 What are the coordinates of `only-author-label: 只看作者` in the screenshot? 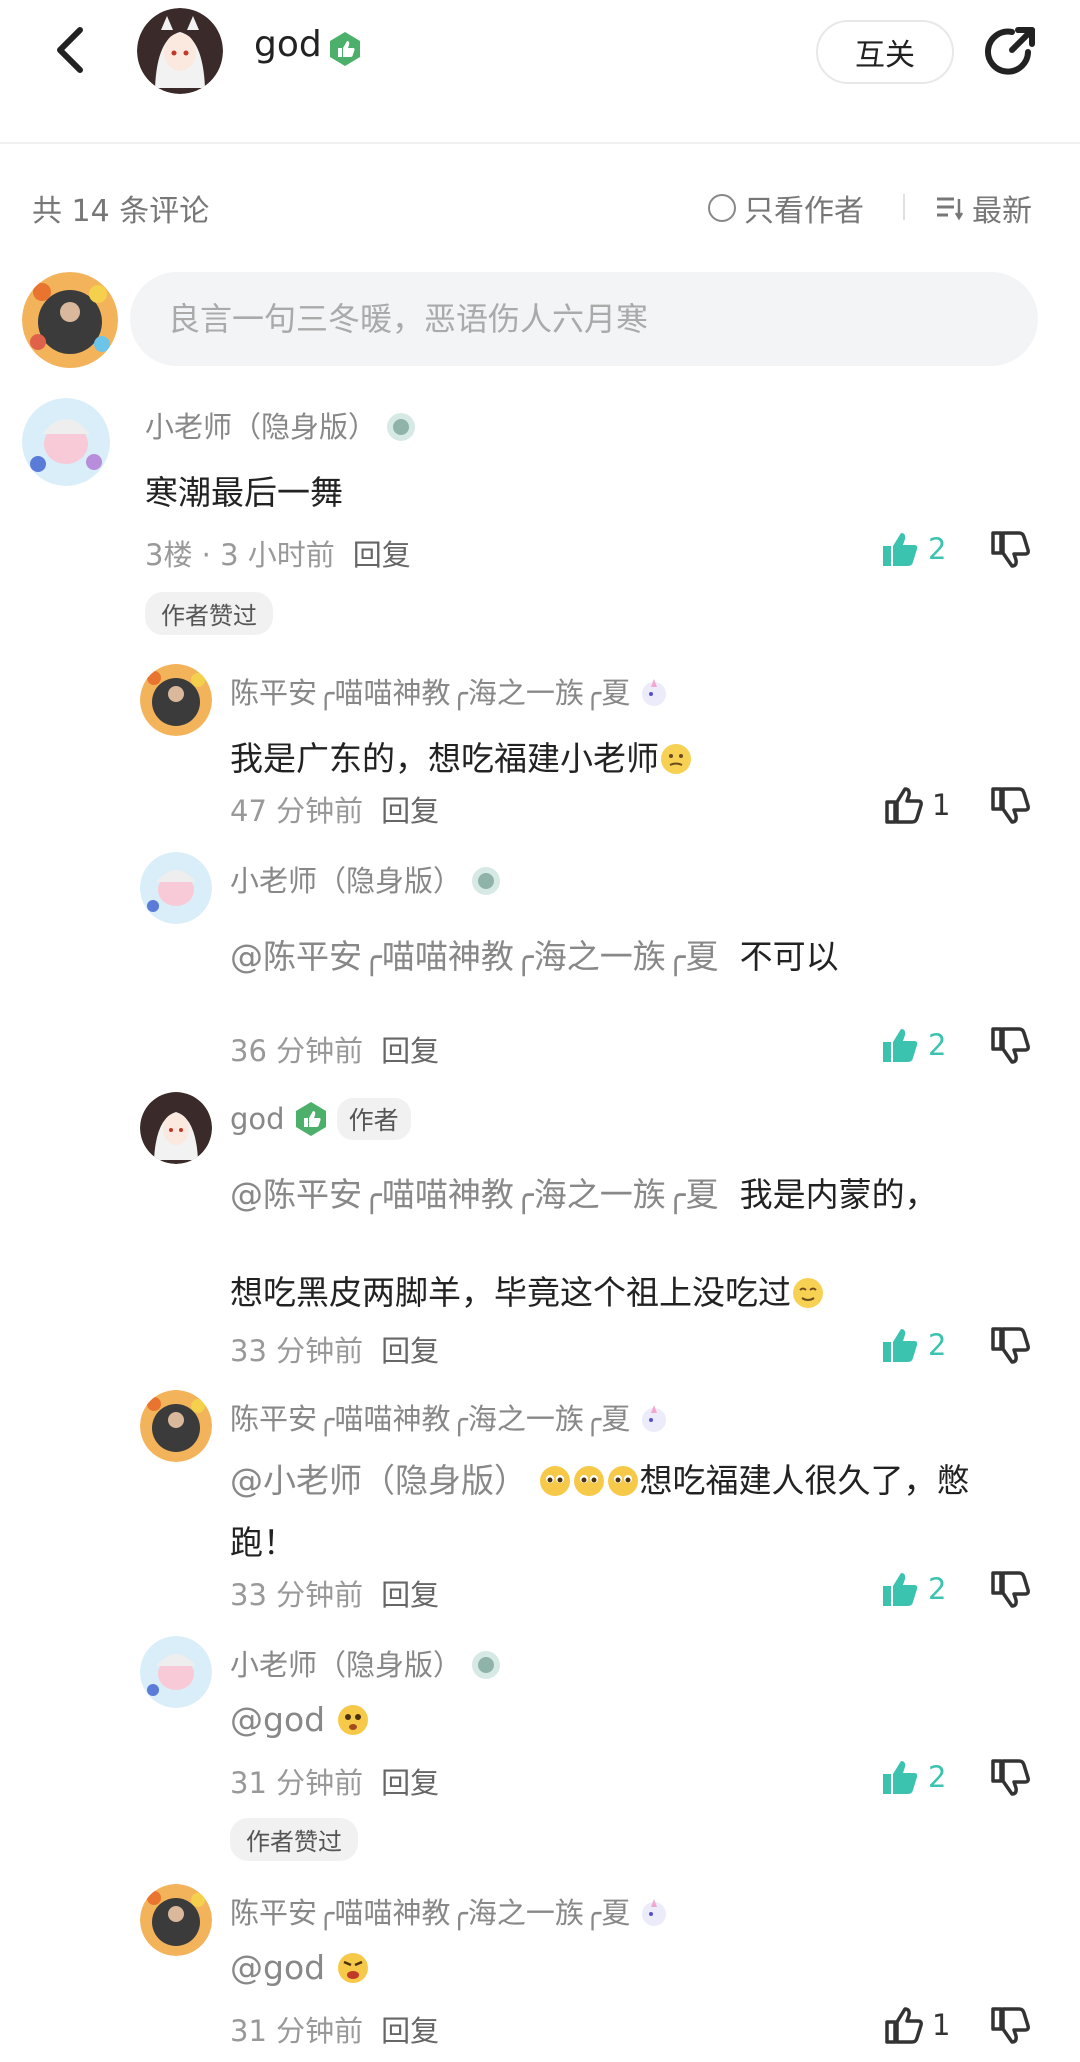 It's located at (804, 211).